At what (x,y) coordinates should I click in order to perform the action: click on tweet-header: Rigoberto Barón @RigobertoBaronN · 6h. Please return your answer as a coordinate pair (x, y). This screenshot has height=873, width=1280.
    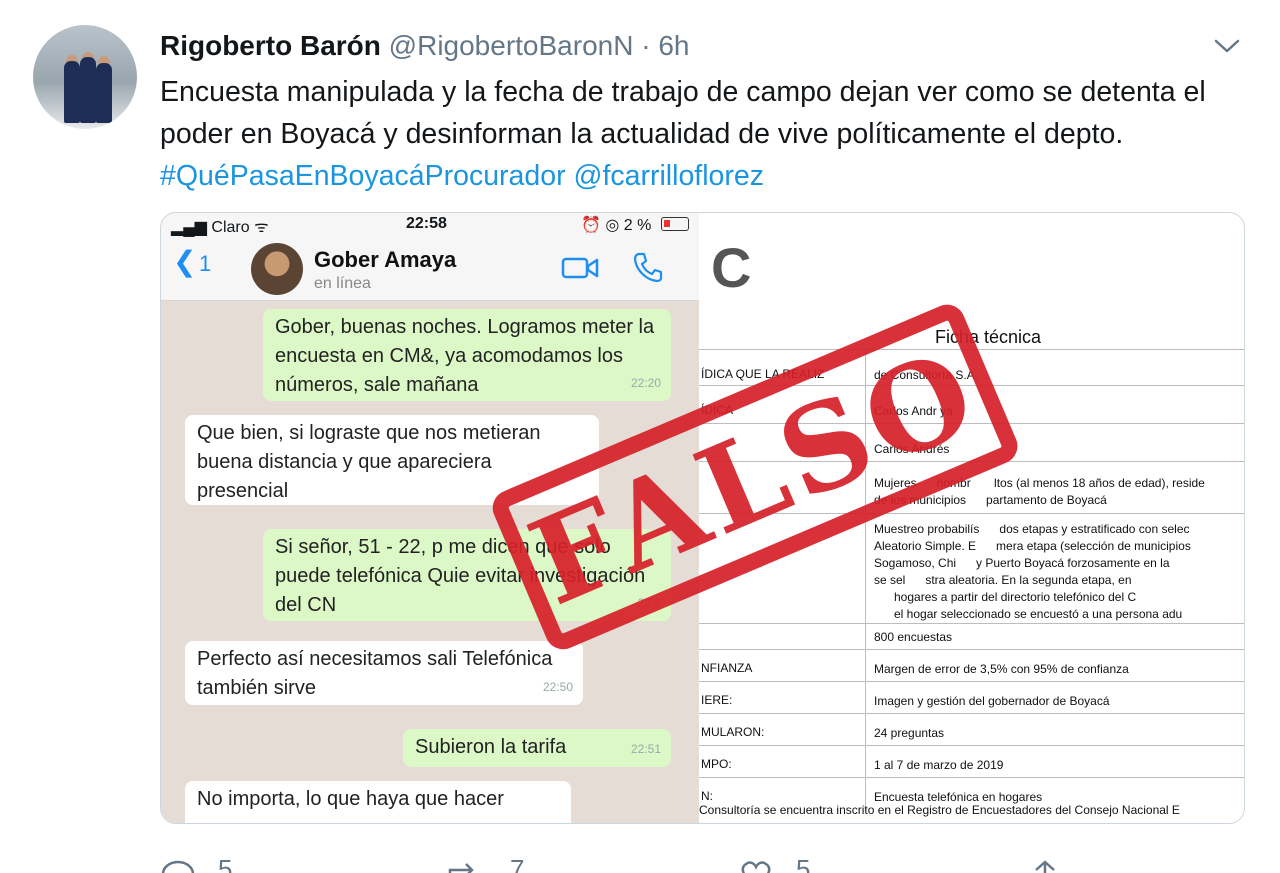
    Looking at the image, I should click on (425, 46).